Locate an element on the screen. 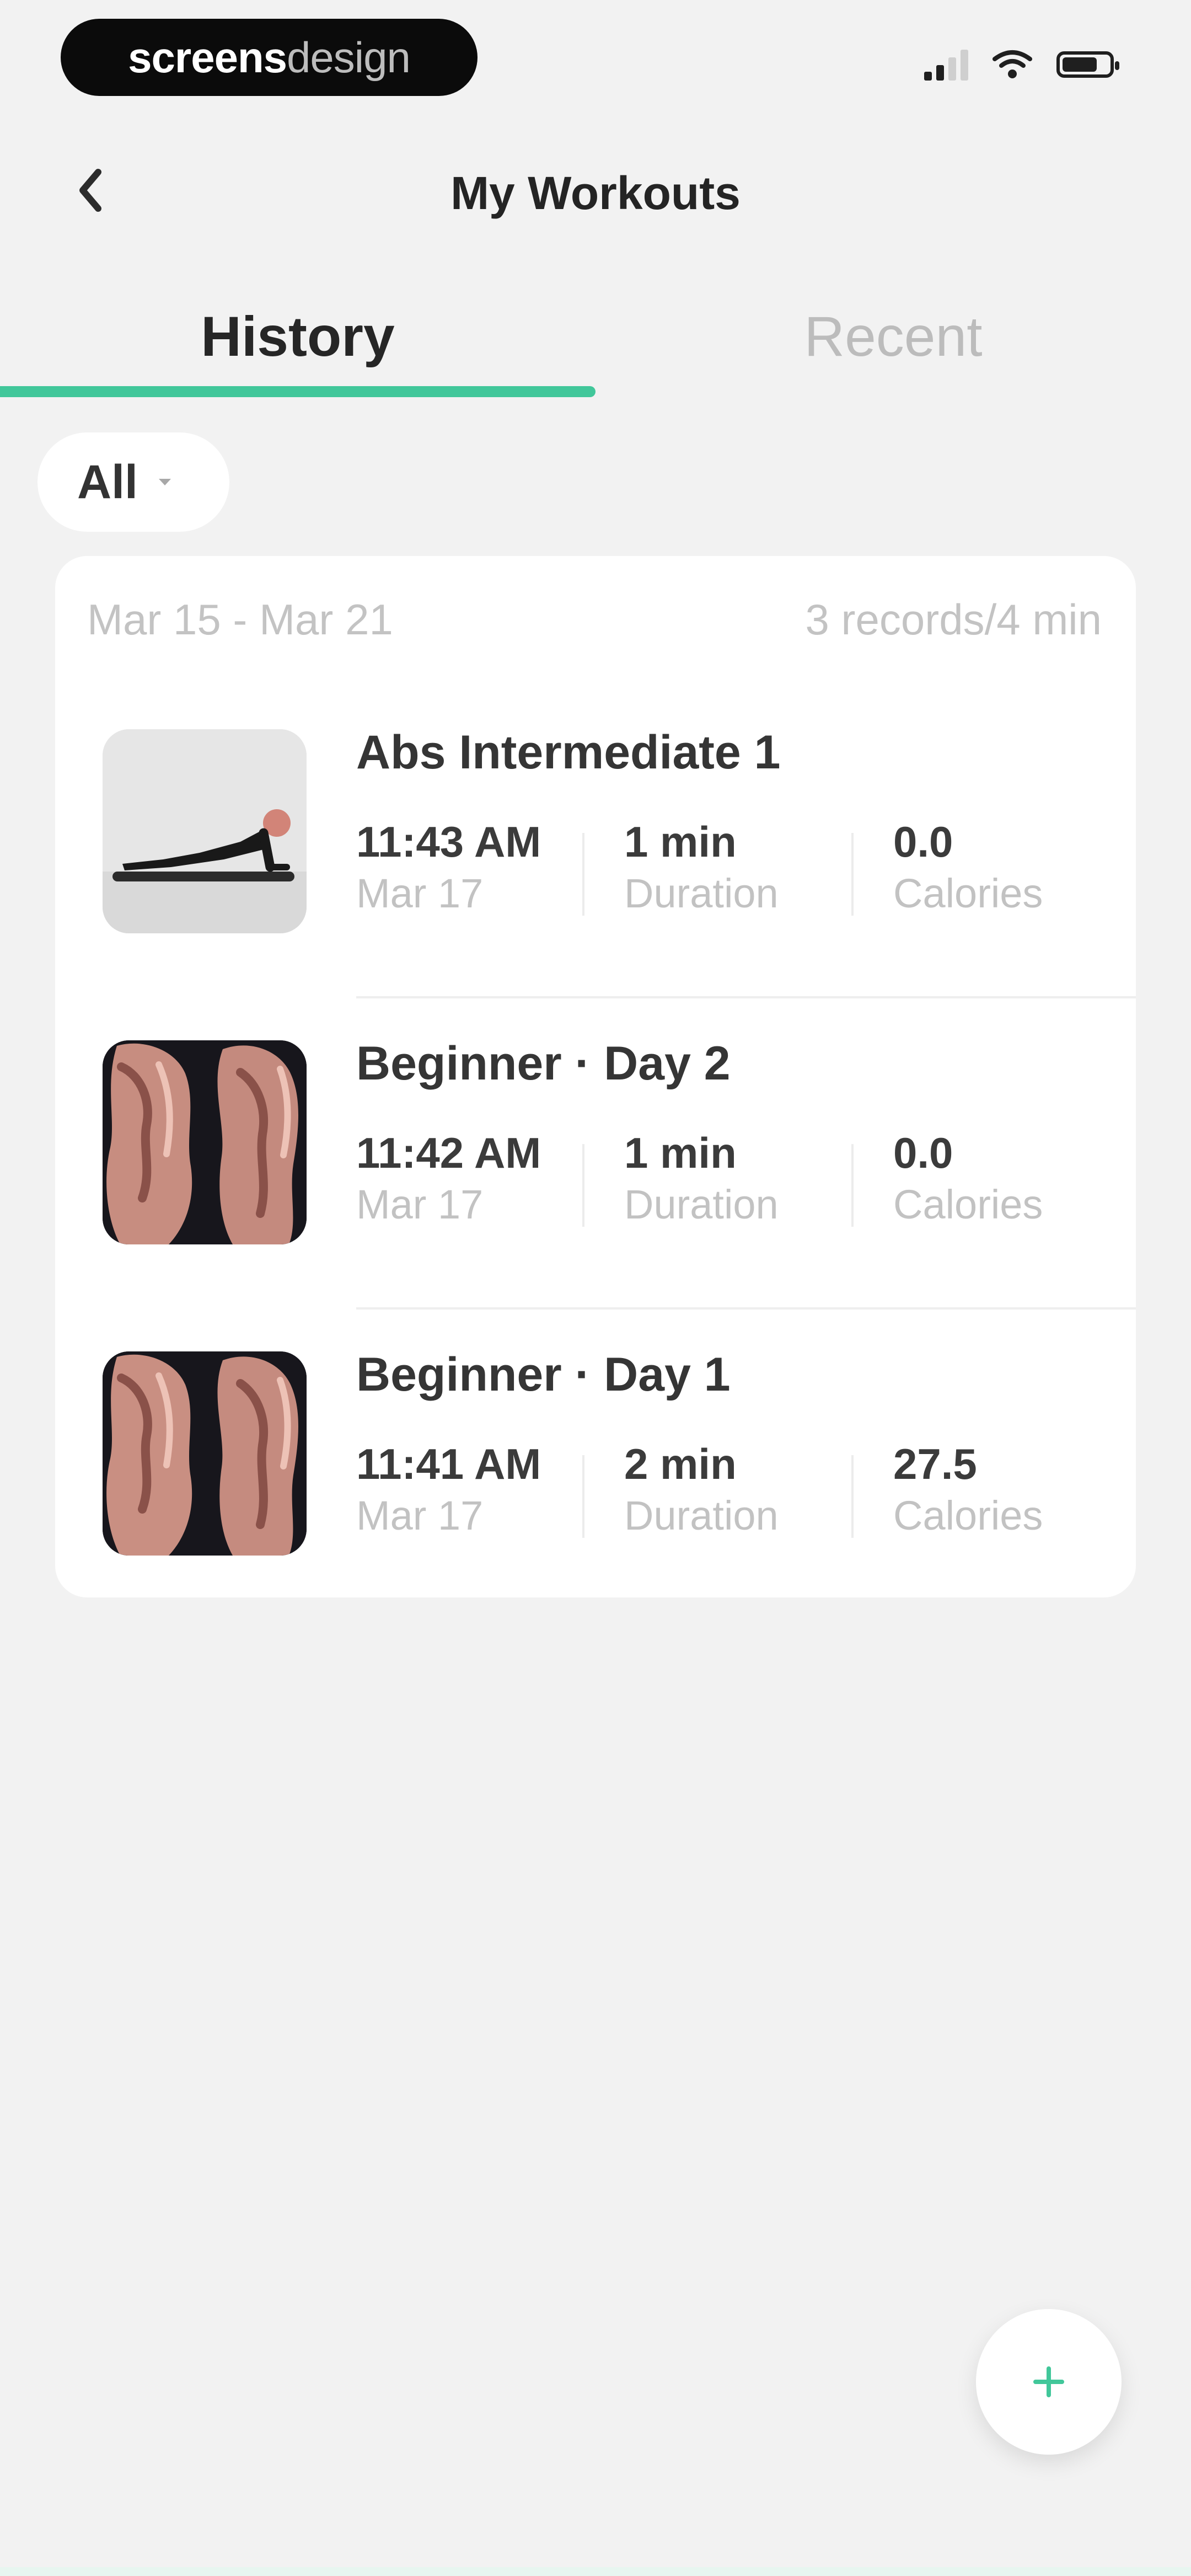 The width and height of the screenshot is (1191, 2576). filter-selected-value: All is located at coordinates (108, 482).